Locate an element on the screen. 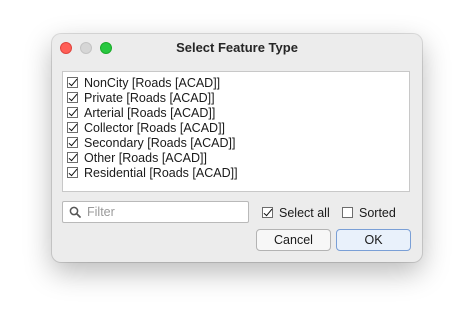 The width and height of the screenshot is (474, 330). list-item: Collector [Roads [ACAD]] is located at coordinates (146, 127).